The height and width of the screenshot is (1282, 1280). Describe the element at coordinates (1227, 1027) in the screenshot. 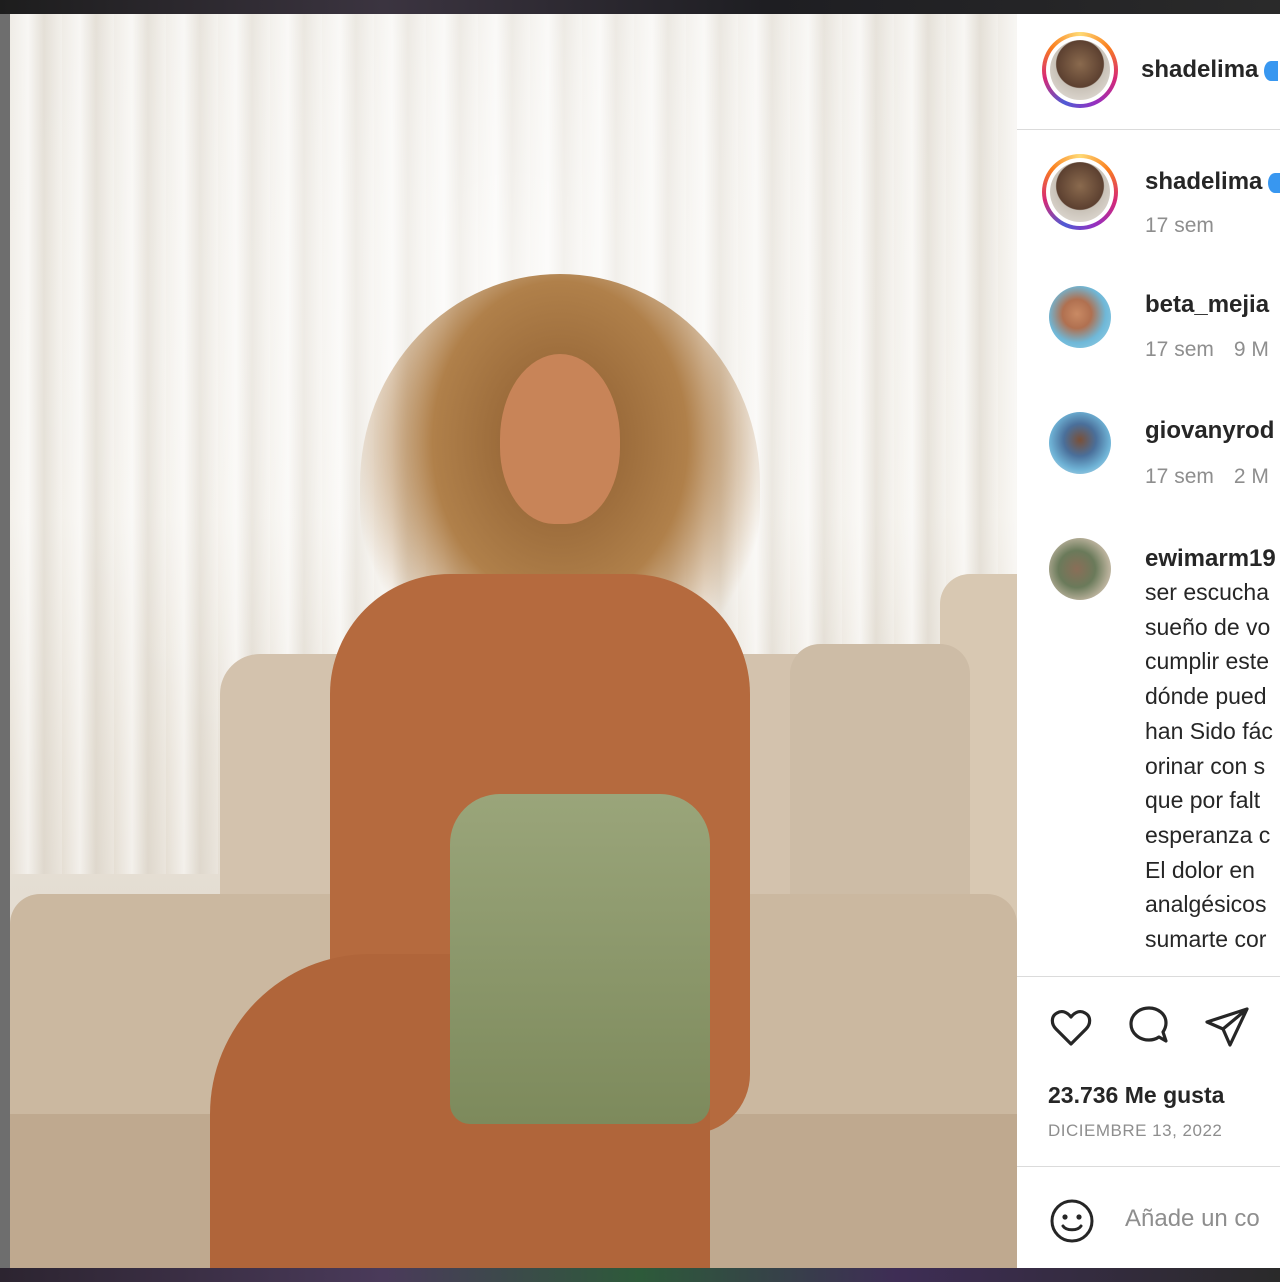

I see `paper-plane-icon` at that location.